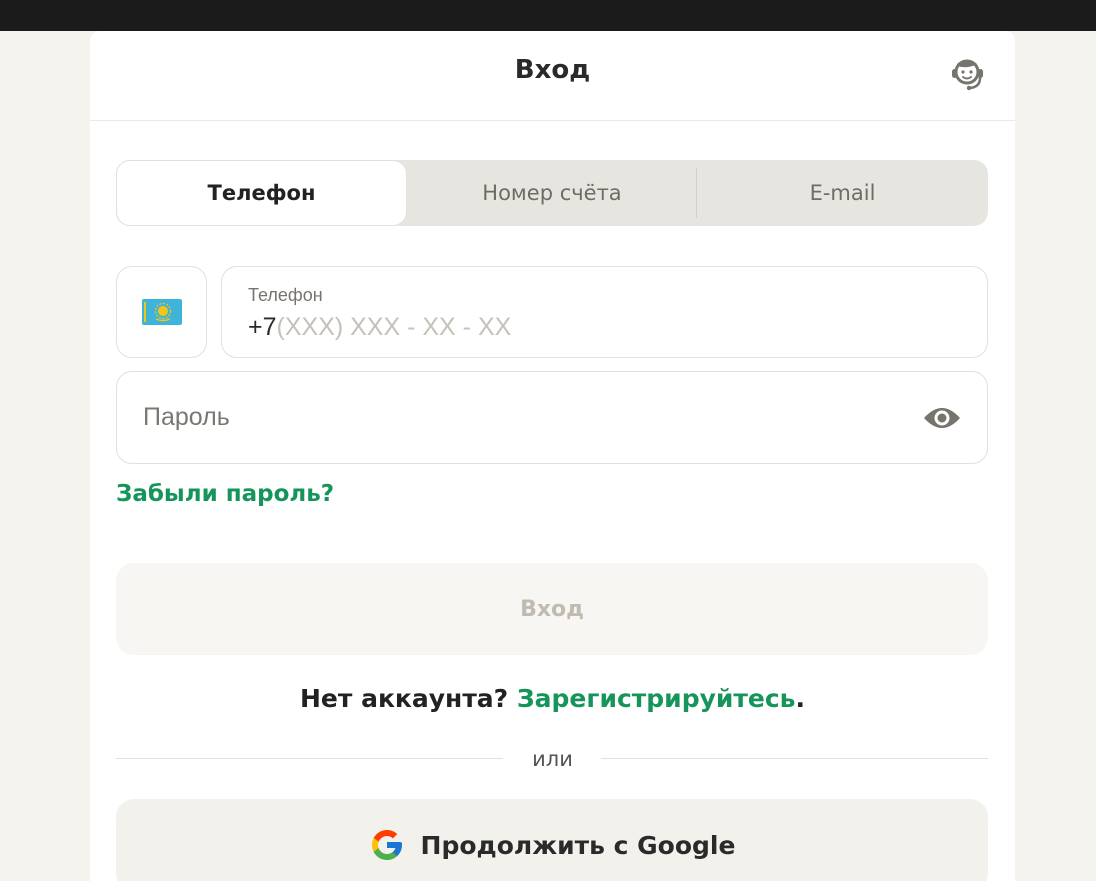 This screenshot has height=881, width=1096. What do you see at coordinates (552, 759) in the screenshot?
I see `separator-text: или` at bounding box center [552, 759].